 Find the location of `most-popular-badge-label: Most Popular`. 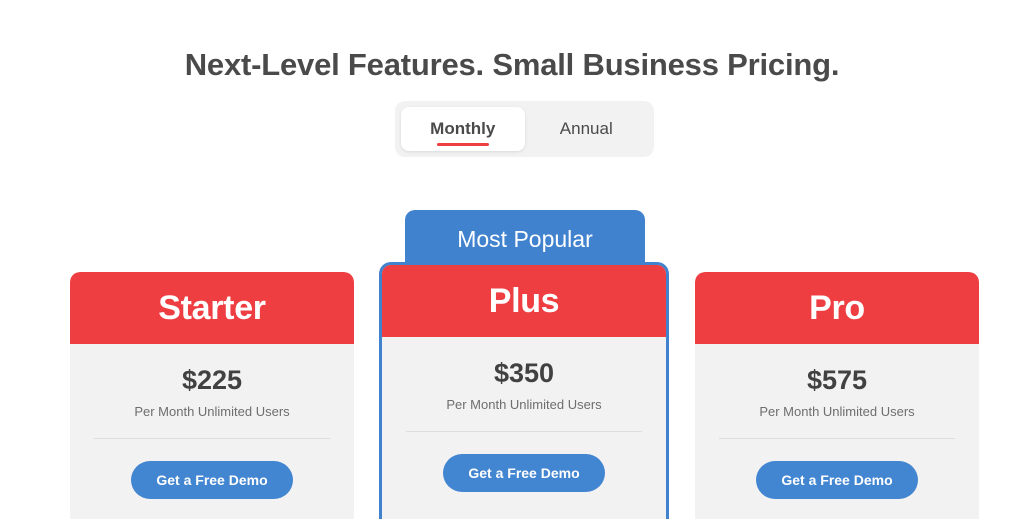

most-popular-badge-label: Most Popular is located at coordinates (525, 239).